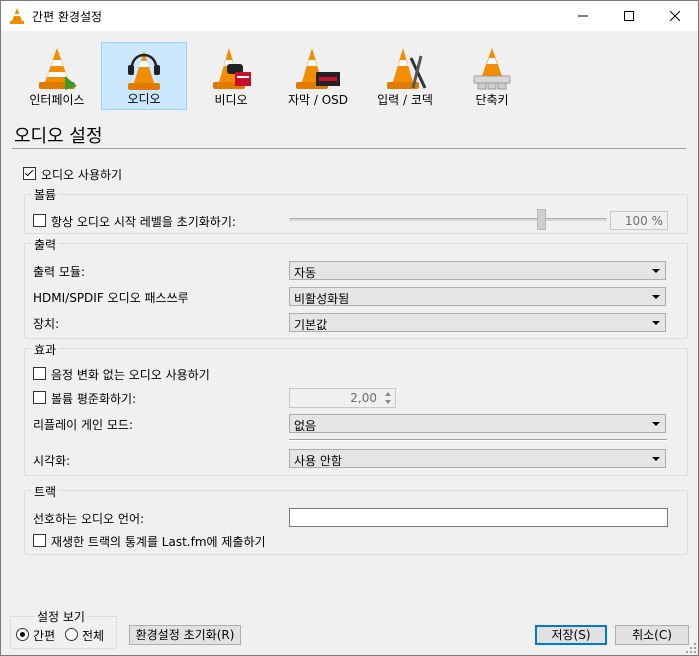  Describe the element at coordinates (305, 273) in the screenshot. I see `output-module-value: 자동` at that location.